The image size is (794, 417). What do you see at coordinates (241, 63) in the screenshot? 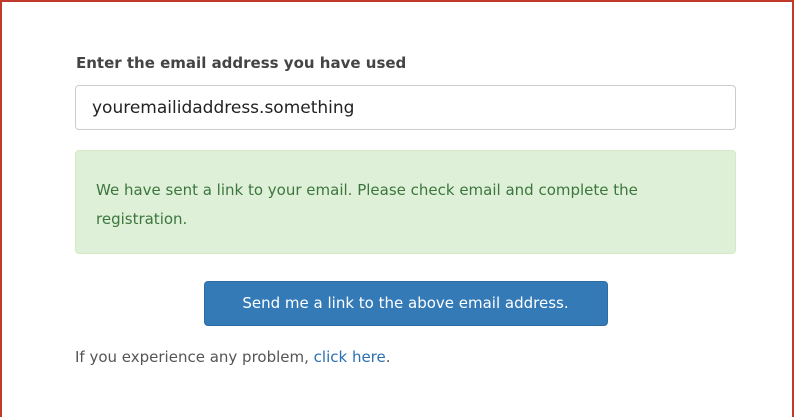
I see `email-field-label: Enter the email address you have used` at bounding box center [241, 63].